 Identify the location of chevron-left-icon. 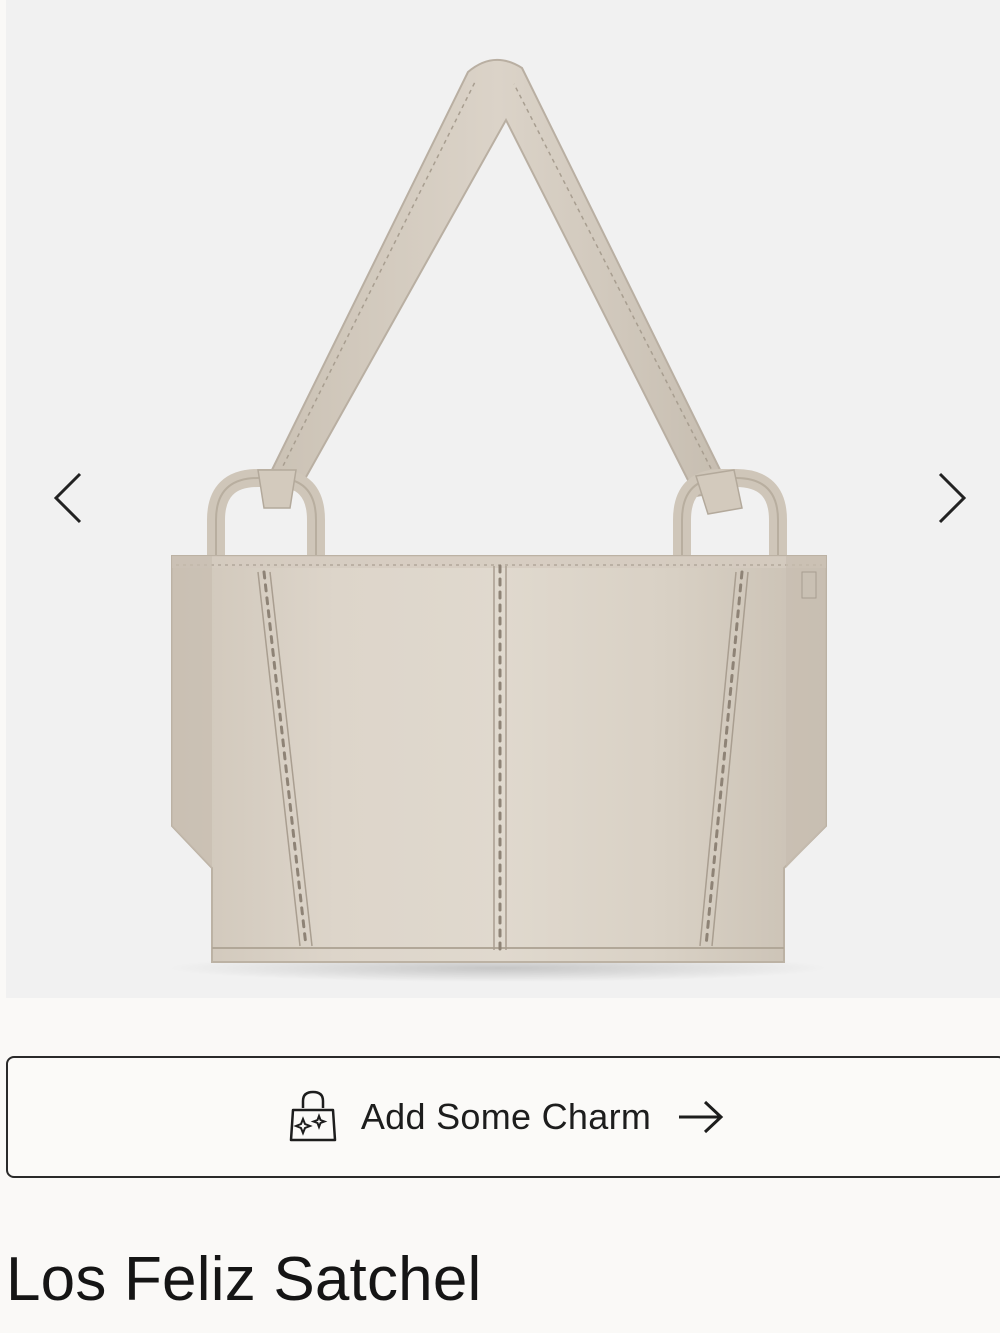
(67, 498).